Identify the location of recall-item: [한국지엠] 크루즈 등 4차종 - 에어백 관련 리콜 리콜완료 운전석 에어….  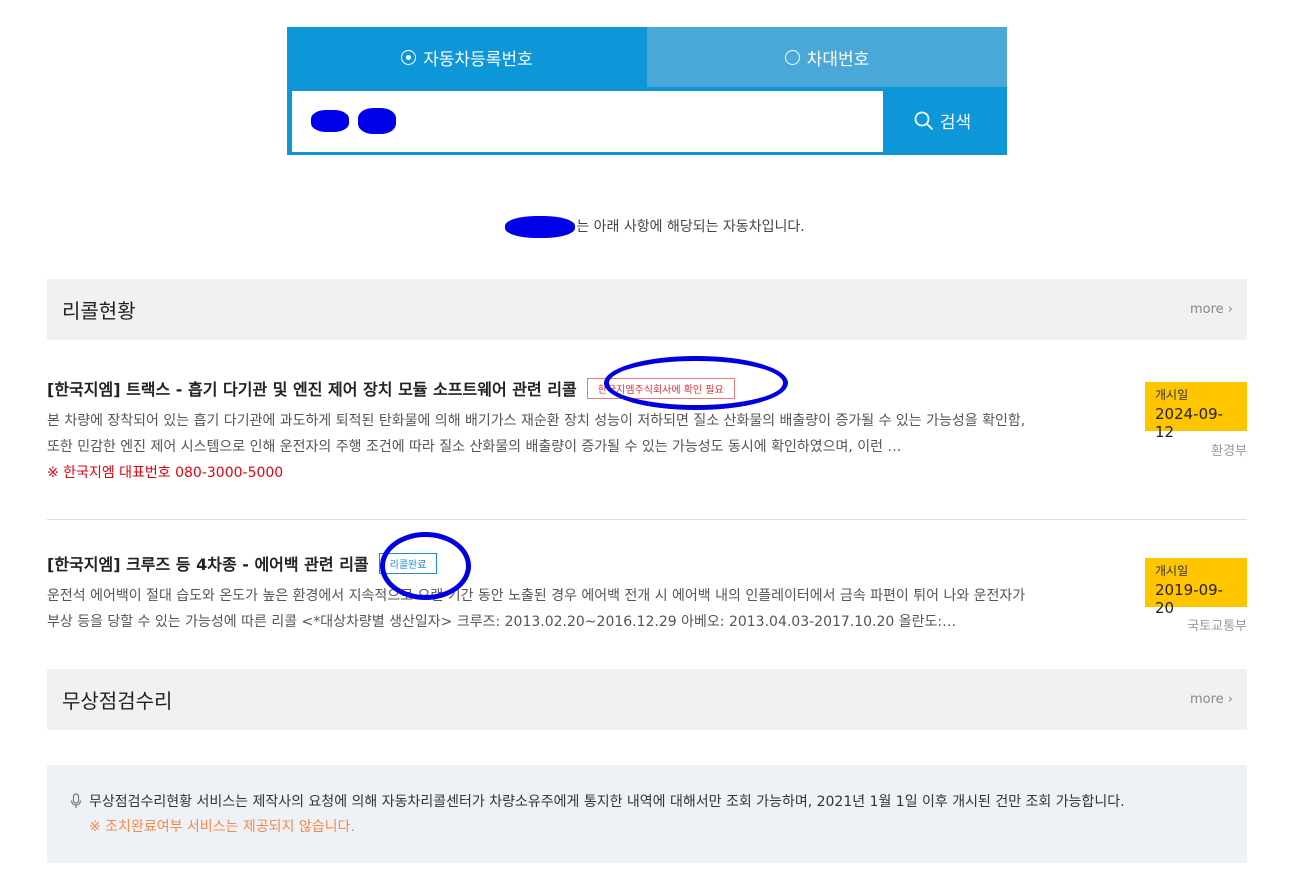
(647, 602).